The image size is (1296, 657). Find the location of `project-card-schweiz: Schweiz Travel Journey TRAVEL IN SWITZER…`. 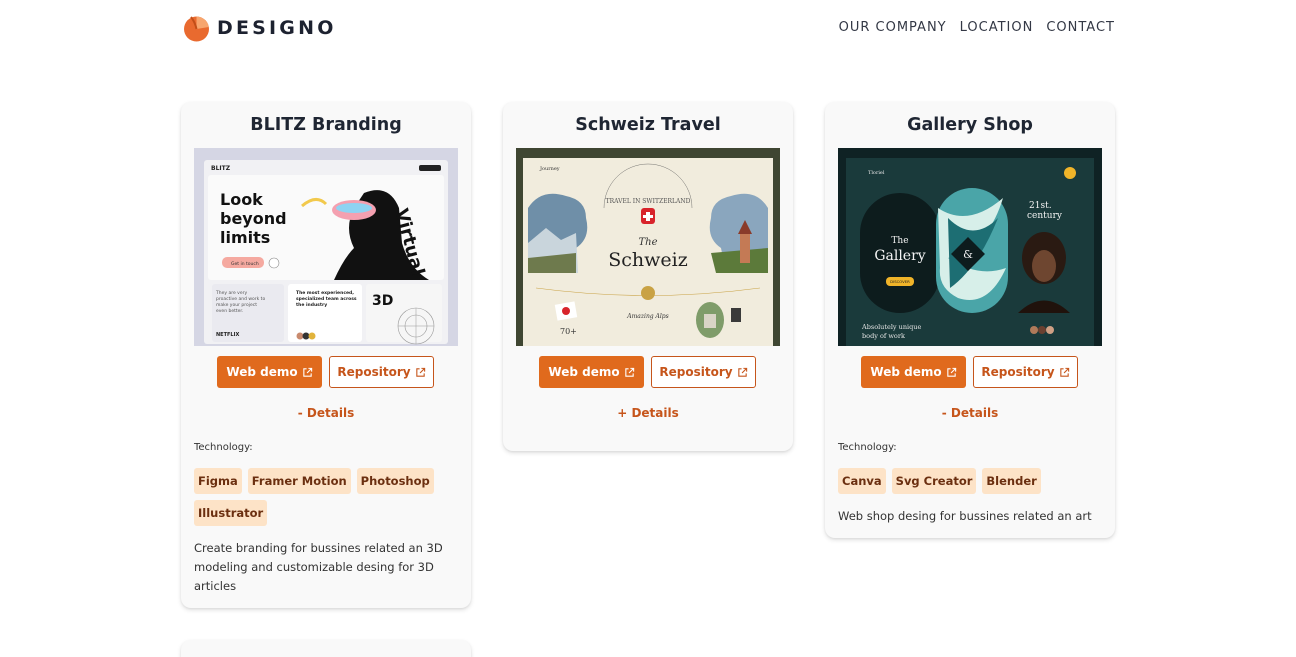

project-card-schweiz: Schweiz Travel Journey TRAVEL IN SWITZER… is located at coordinates (648, 276).